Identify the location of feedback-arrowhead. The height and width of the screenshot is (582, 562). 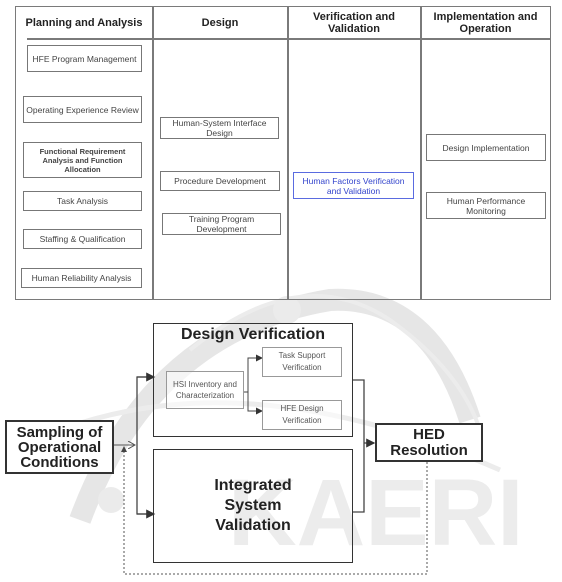
(124, 449).